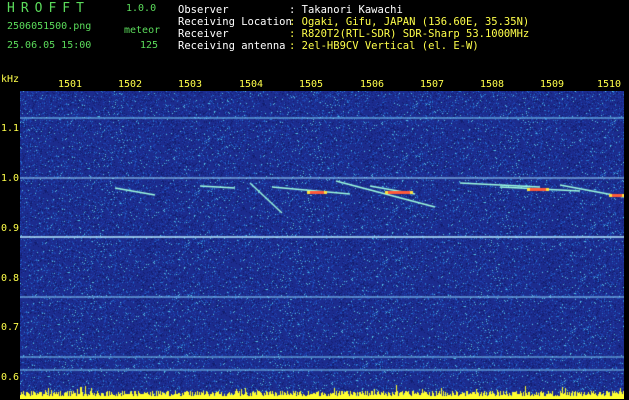 Image resolution: width=629 pixels, height=400 pixels. I want to click on x-tick-label: 1507, so click(432, 84).